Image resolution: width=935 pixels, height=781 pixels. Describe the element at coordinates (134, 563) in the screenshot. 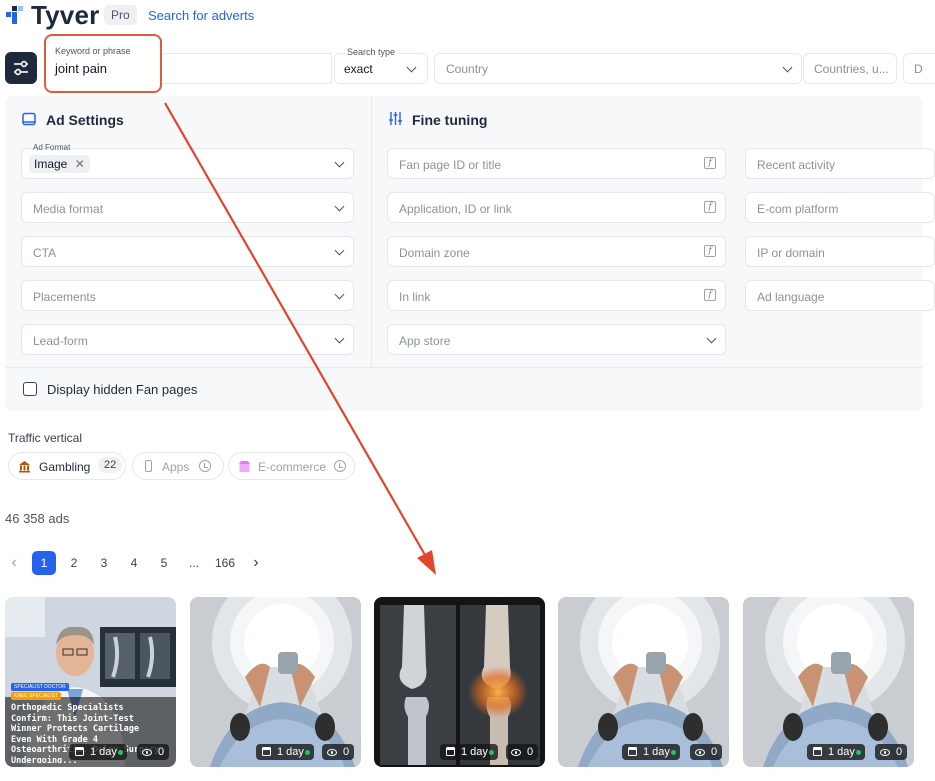

I see `pagination-page-4: 4` at that location.